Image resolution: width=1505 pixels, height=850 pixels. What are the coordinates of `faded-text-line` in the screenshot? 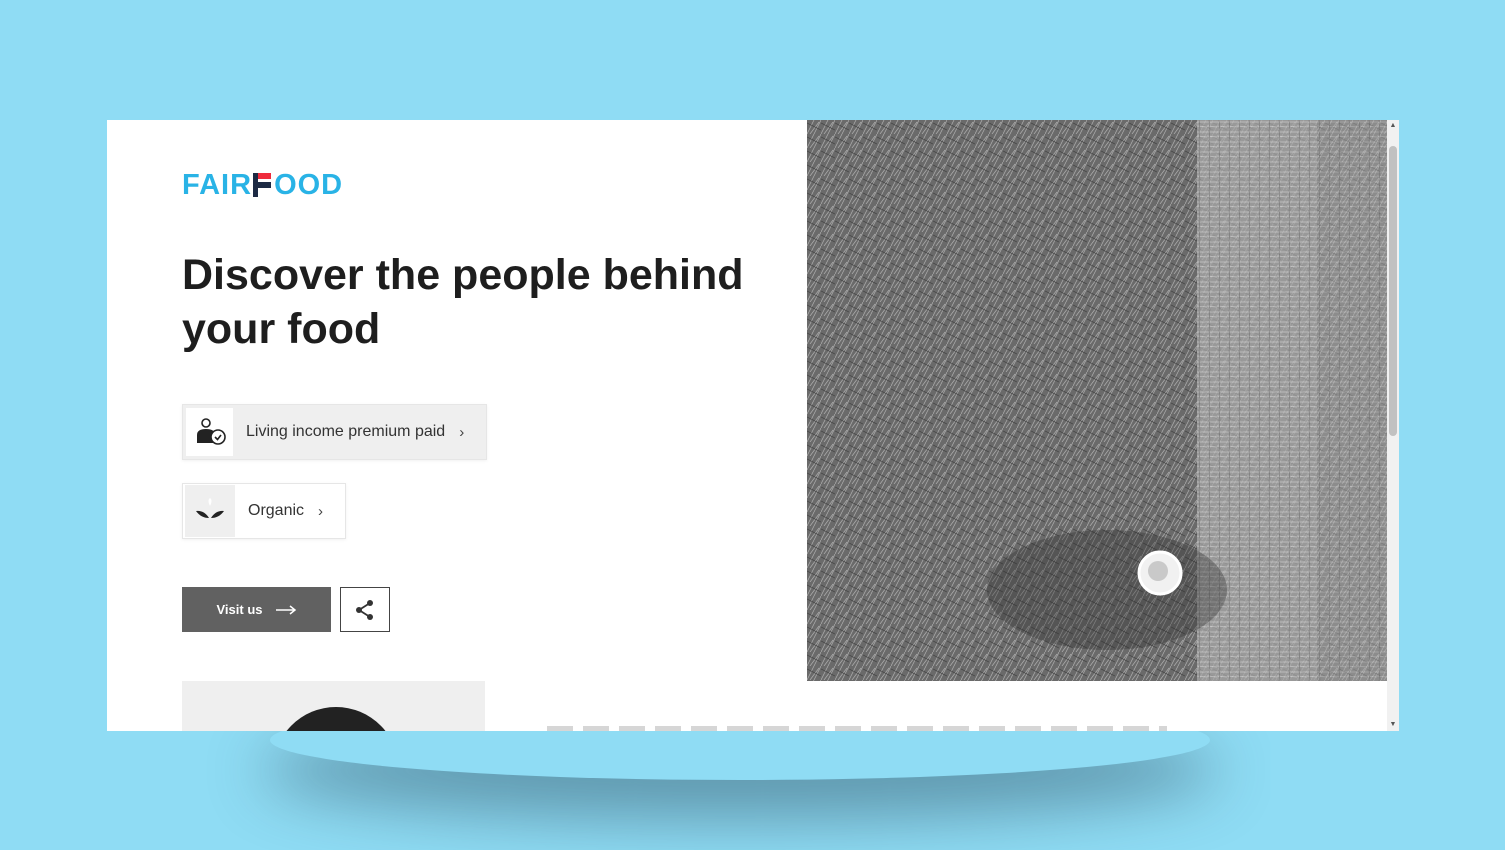 It's located at (857, 728).